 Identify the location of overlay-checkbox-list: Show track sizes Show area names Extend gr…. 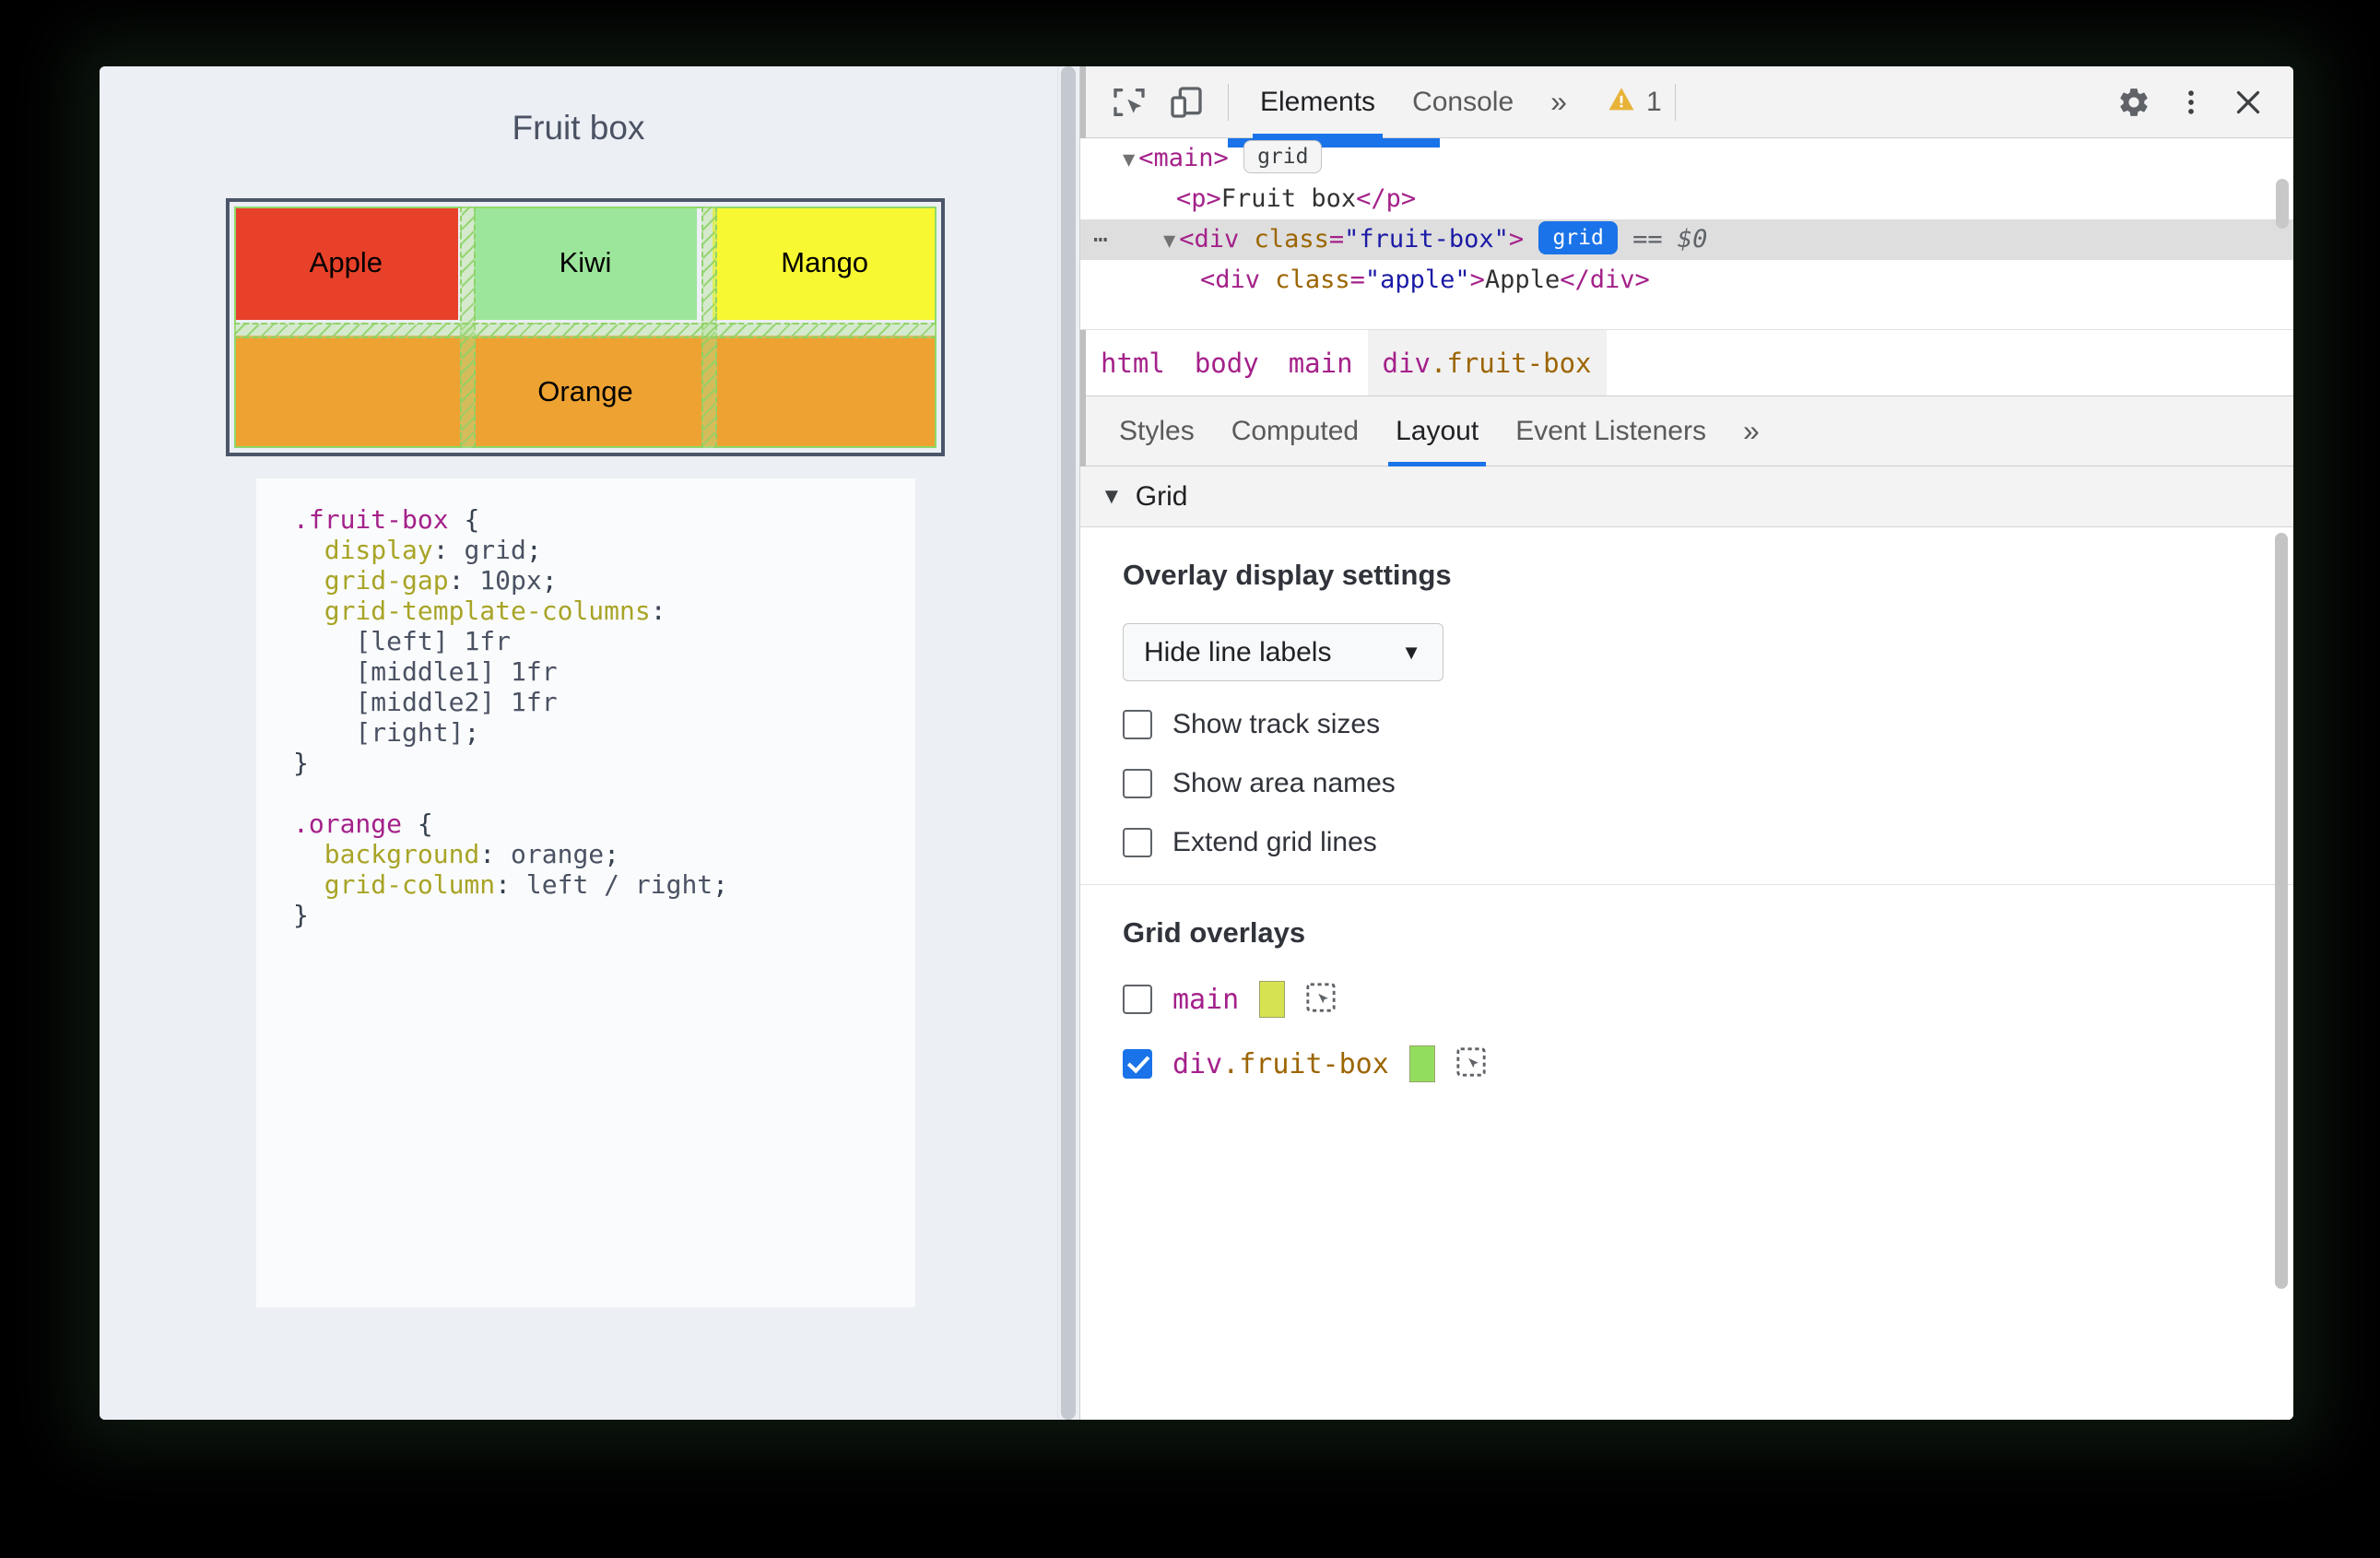
(1687, 783).